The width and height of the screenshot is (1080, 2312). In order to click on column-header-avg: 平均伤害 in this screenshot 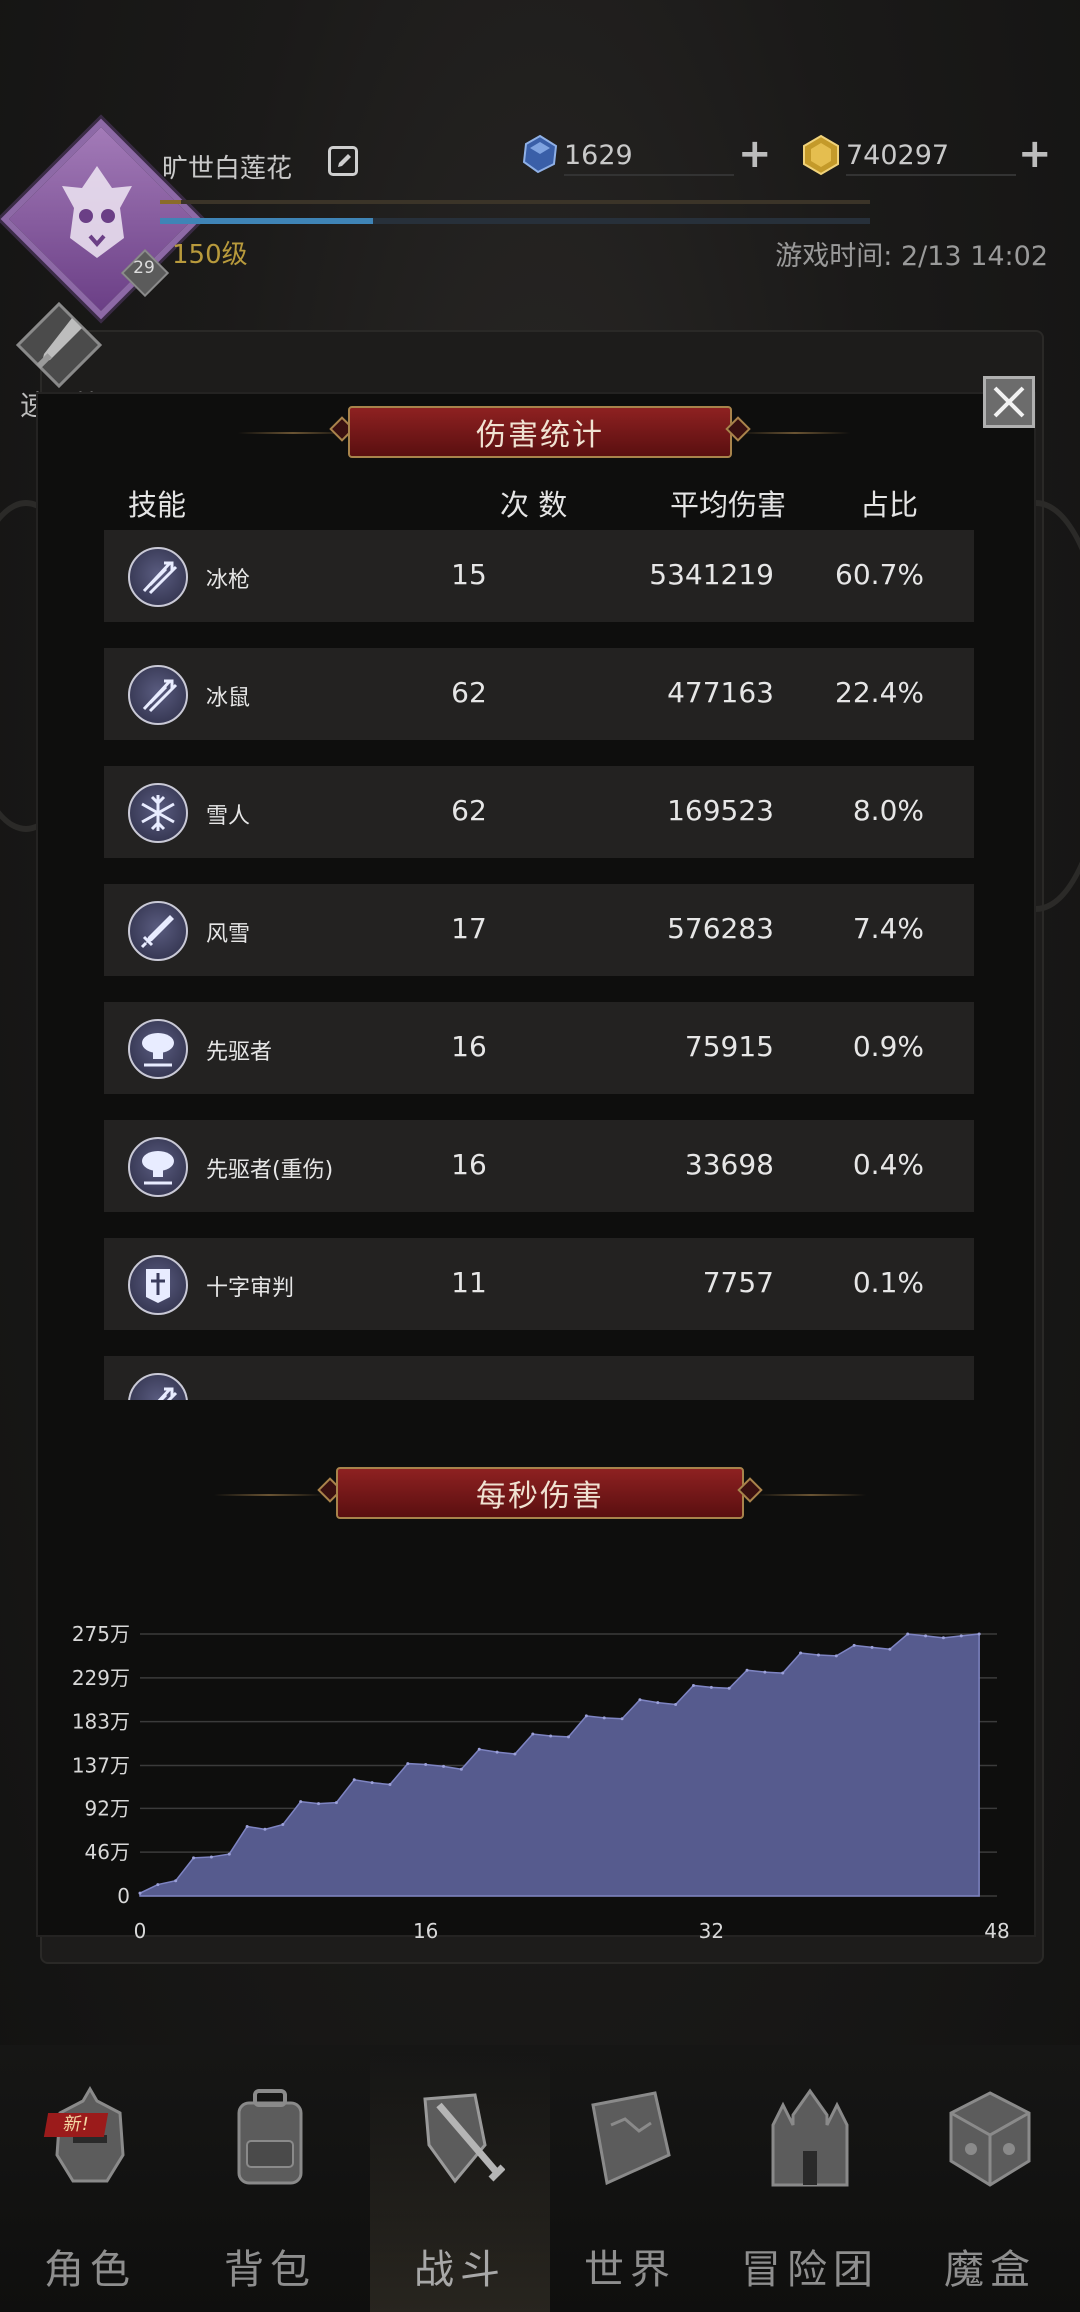, I will do `click(728, 505)`.